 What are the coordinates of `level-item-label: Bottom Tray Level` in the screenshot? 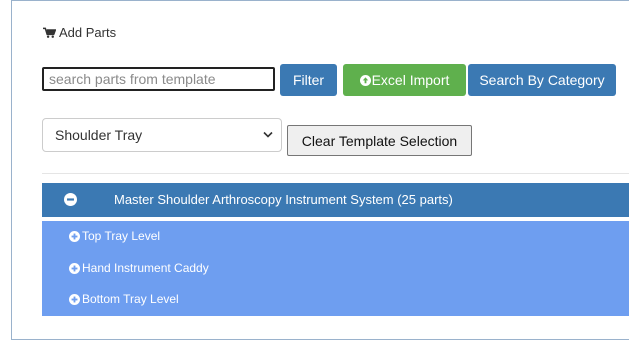 It's located at (130, 299).